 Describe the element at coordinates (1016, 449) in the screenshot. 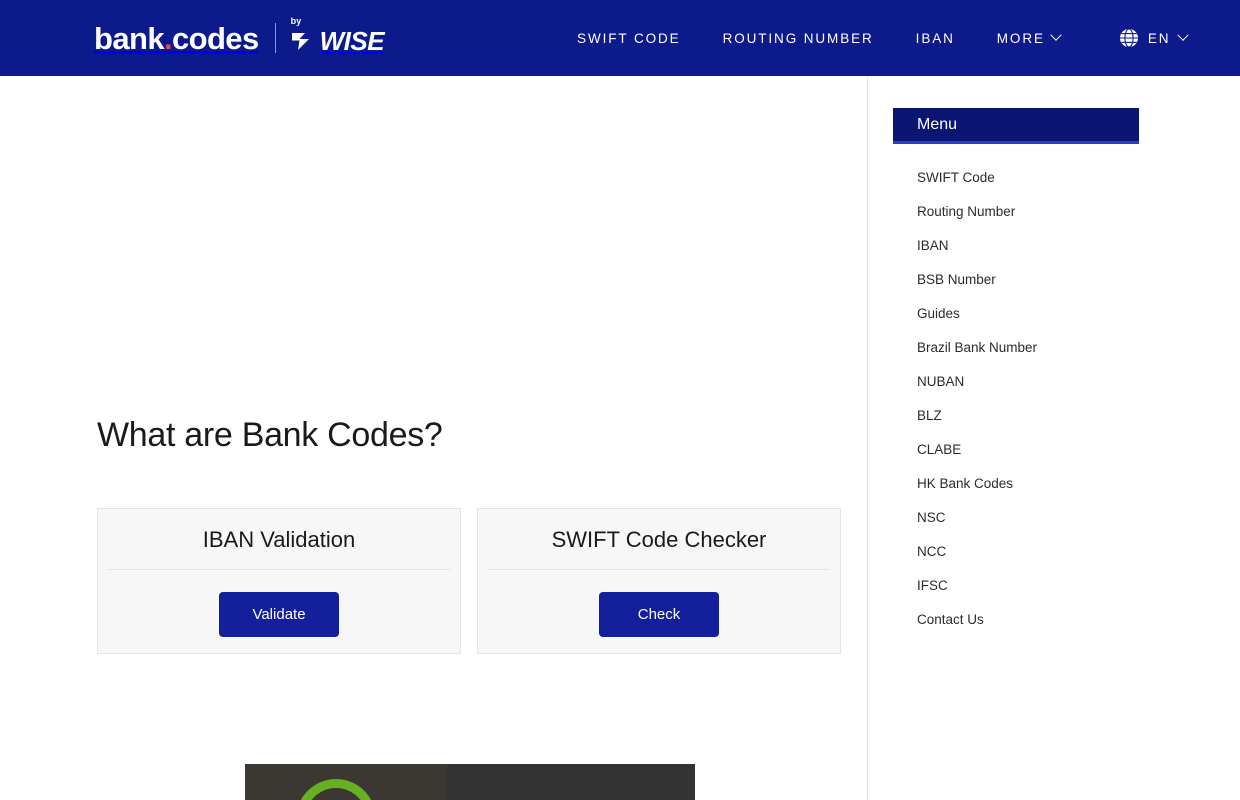

I see `sidebar-item-clabe: CLABE` at that location.